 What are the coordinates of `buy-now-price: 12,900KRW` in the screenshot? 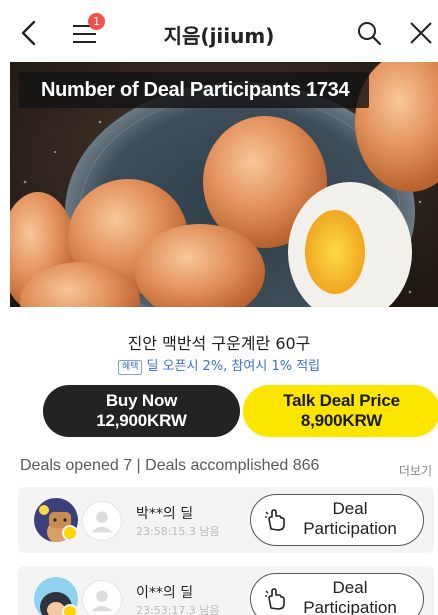 It's located at (141, 420).